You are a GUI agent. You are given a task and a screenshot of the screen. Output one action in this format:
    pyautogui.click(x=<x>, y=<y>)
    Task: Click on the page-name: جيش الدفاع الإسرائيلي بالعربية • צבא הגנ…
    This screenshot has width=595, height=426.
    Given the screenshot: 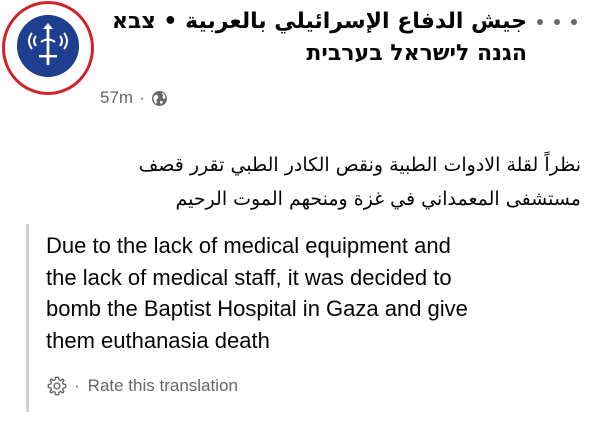 What is the action you would take?
    pyautogui.click(x=317, y=38)
    